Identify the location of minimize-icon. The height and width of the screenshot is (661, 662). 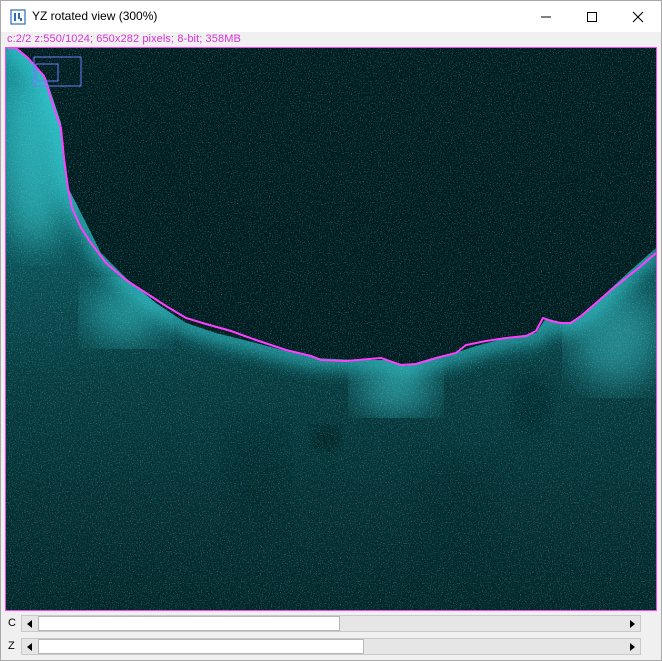
(546, 16).